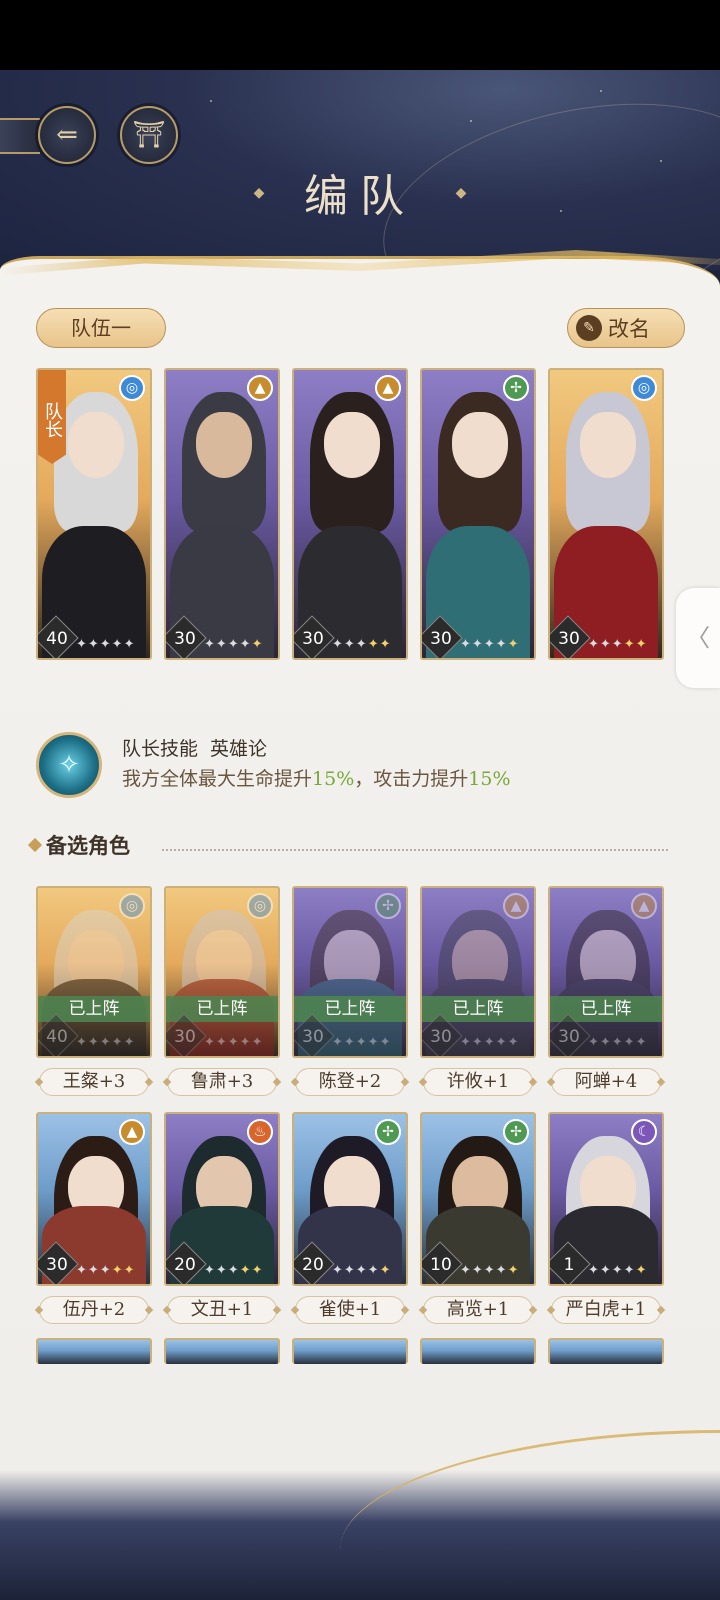  Describe the element at coordinates (222, 1082) in the screenshot. I see `roster-name: 鲁肃+3` at that location.